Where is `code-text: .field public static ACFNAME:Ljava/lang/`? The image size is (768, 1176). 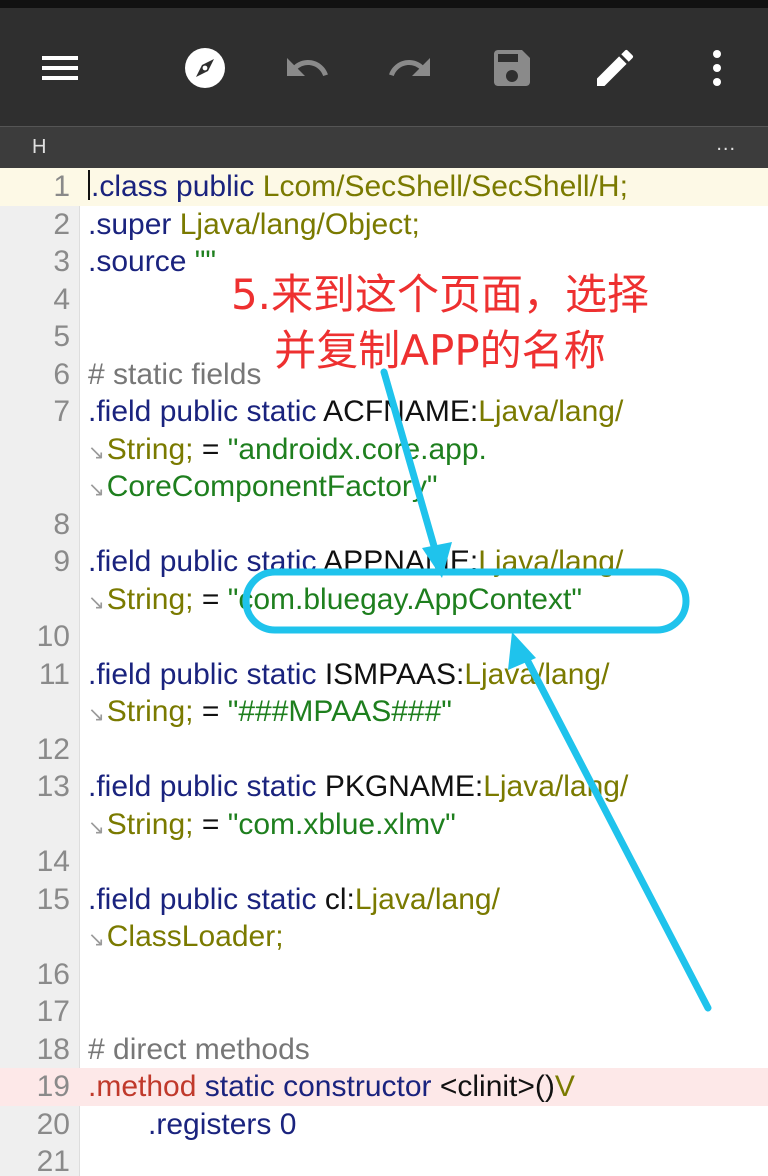
code-text: .field public static ACFNAME:Ljava/lang/ is located at coordinates (356, 411).